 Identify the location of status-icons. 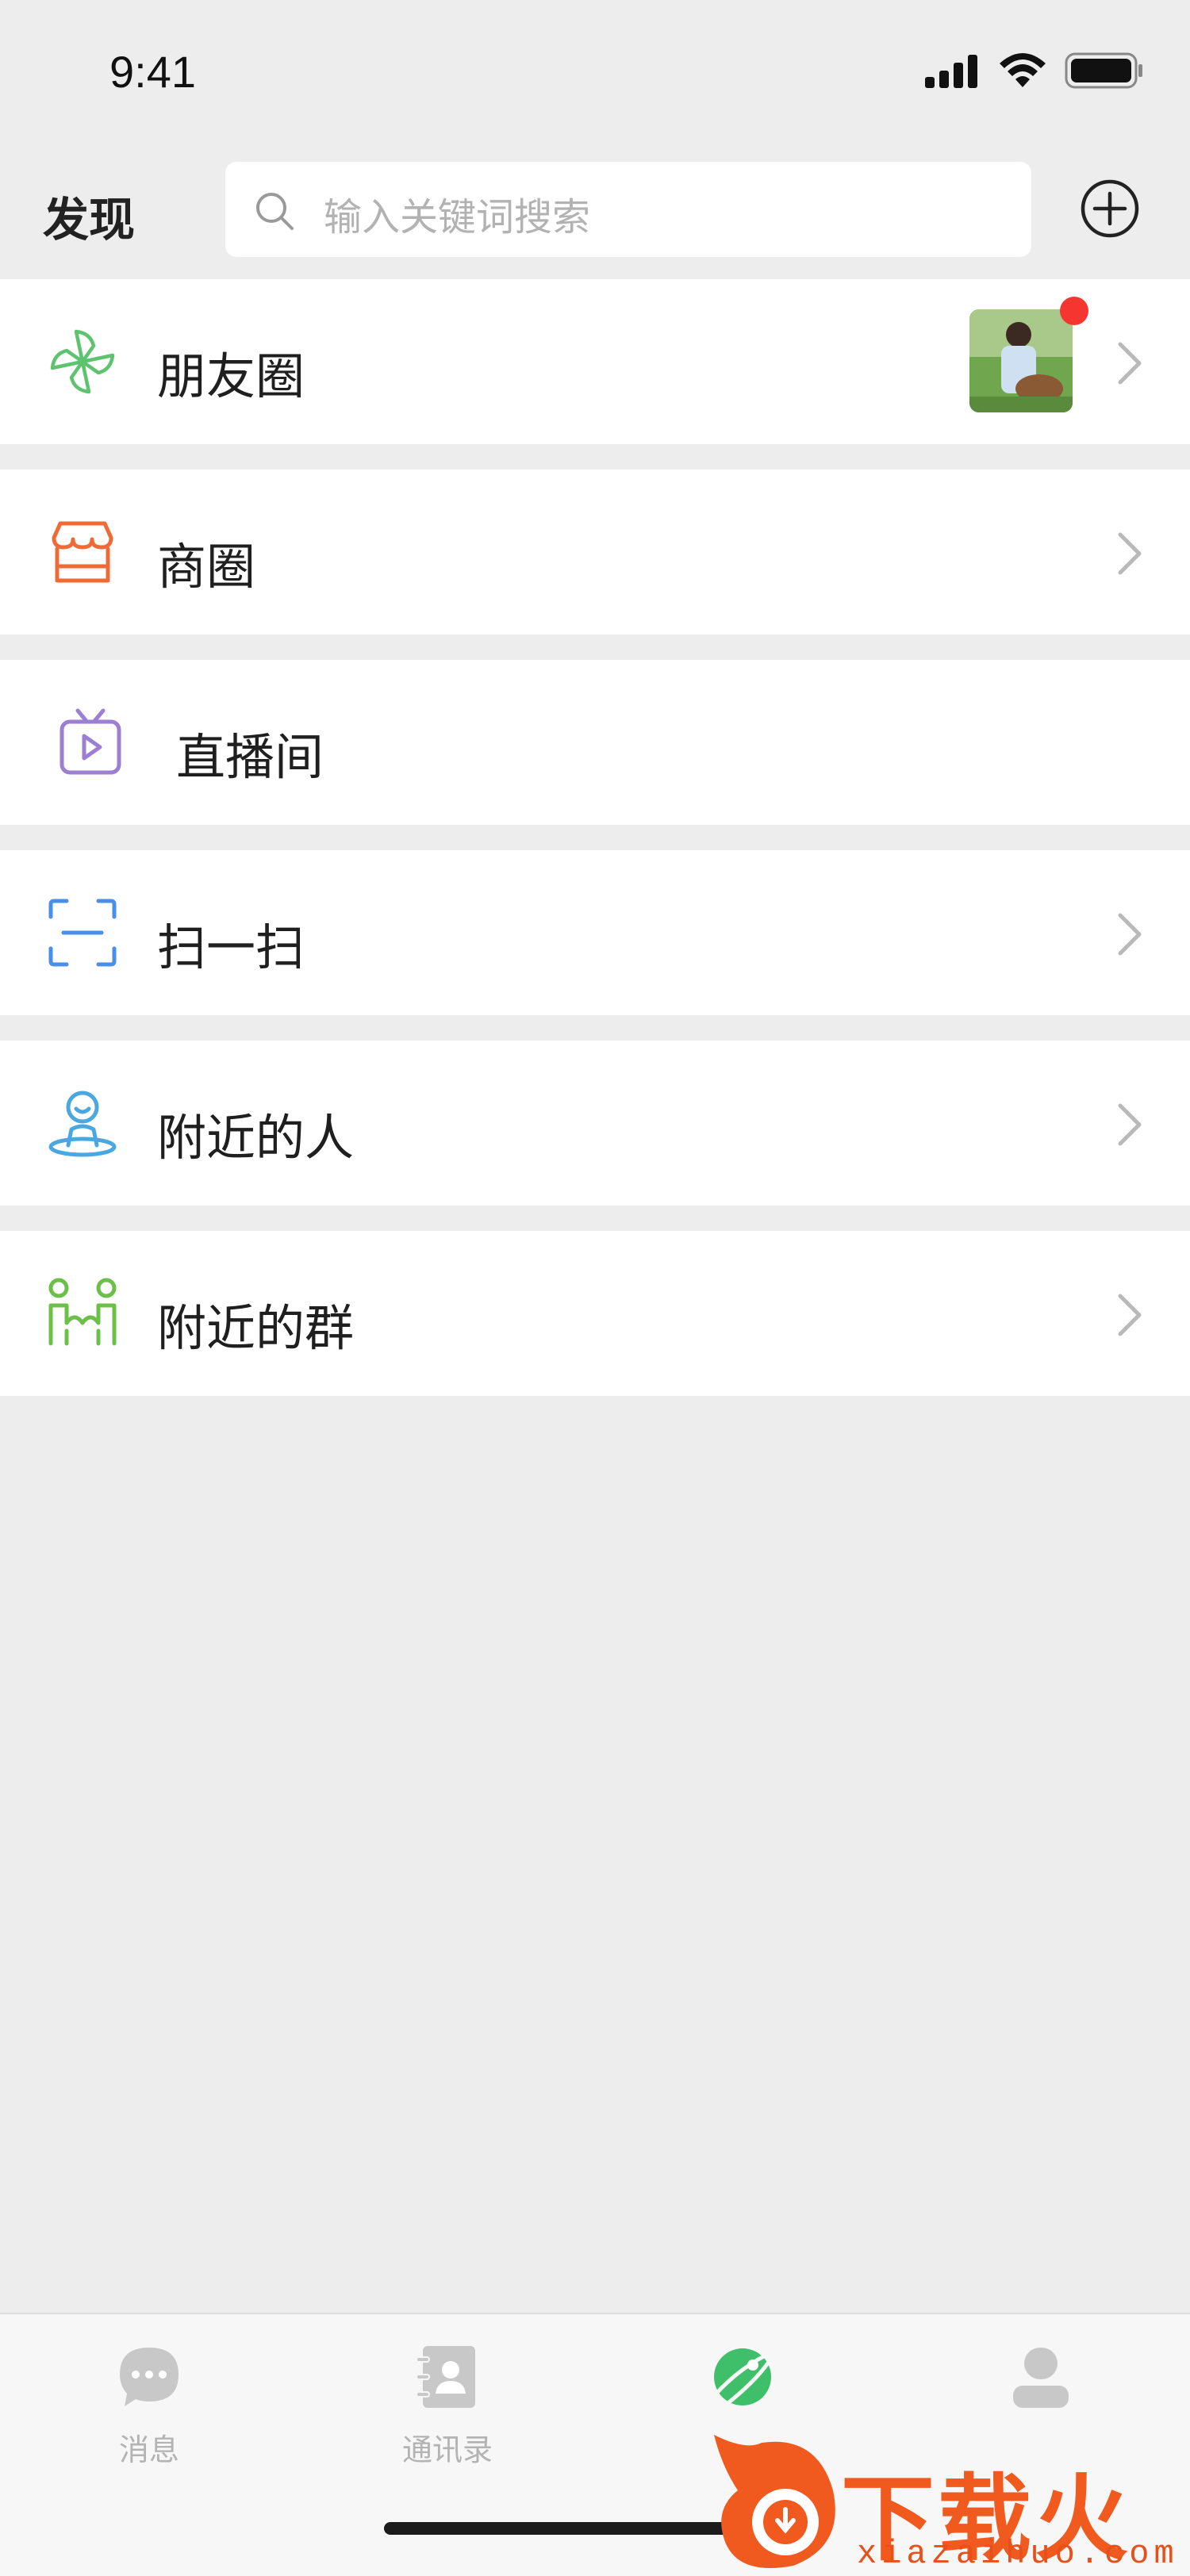
(1033, 71).